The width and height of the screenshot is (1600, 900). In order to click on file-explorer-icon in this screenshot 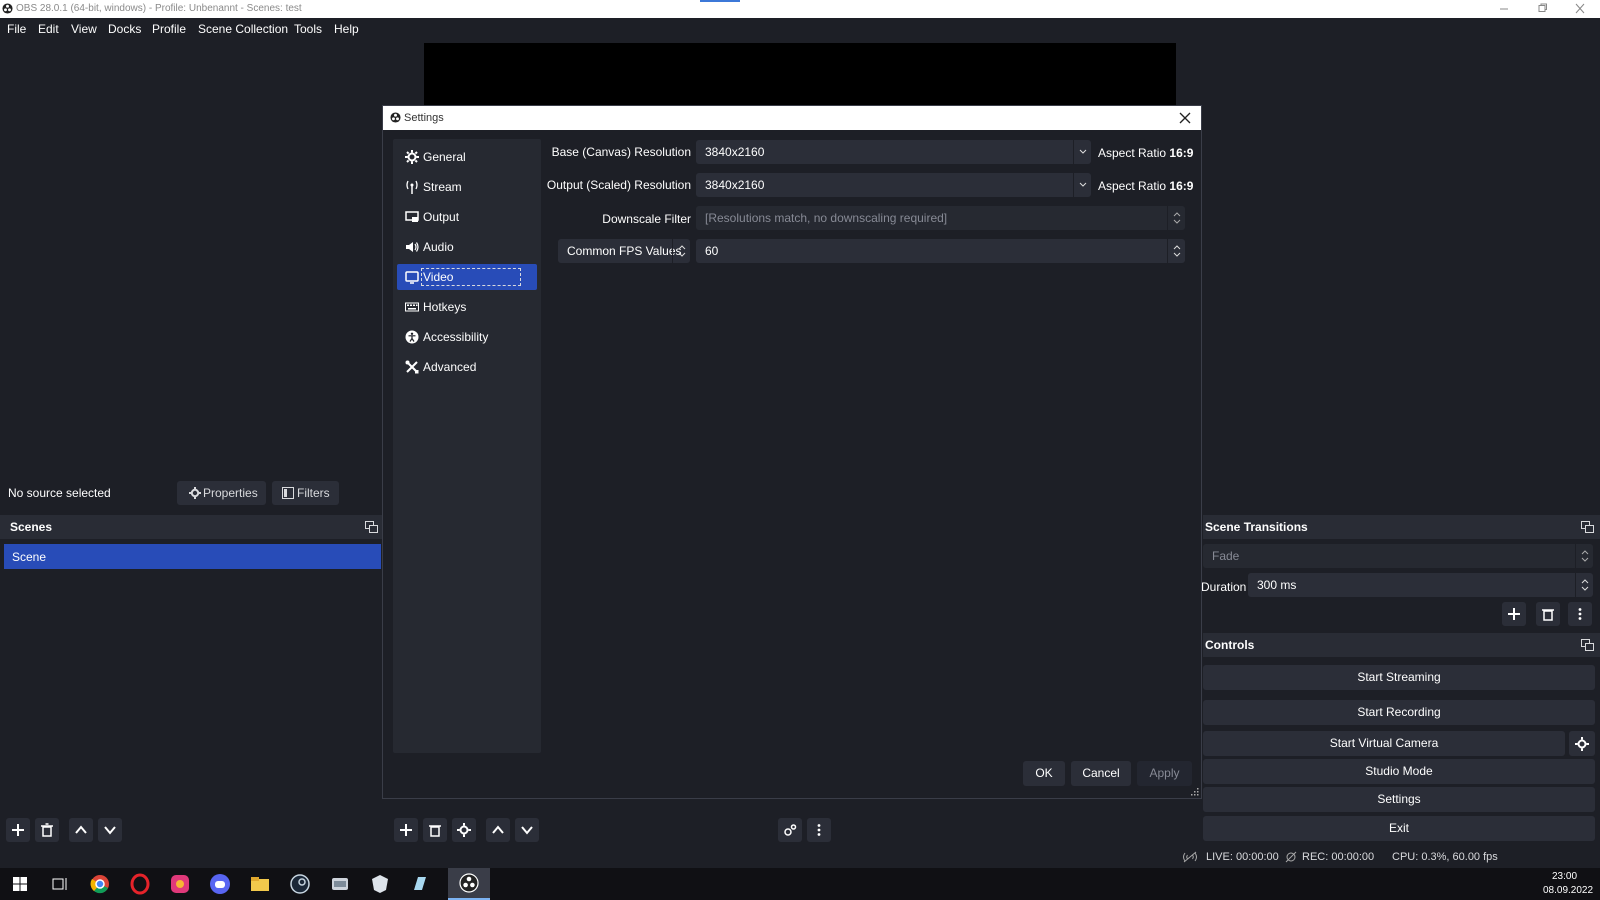, I will do `click(260, 884)`.